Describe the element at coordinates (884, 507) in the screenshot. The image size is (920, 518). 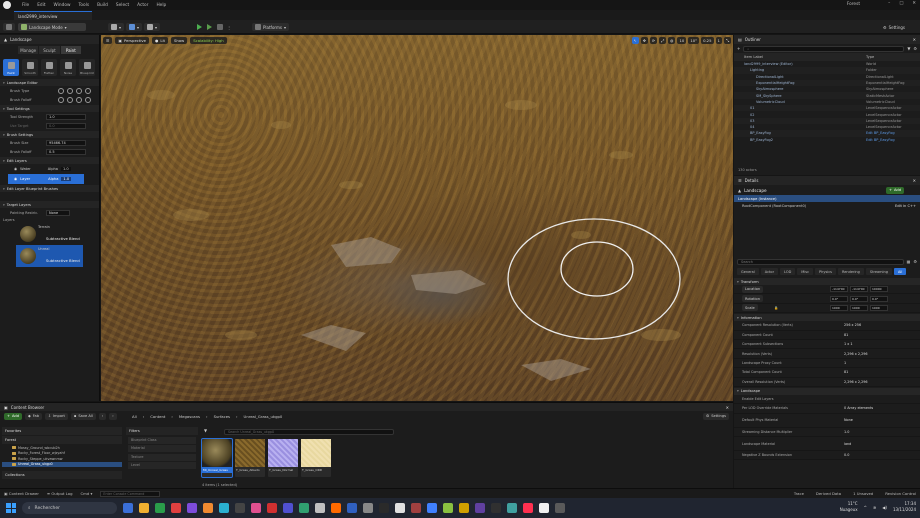
I see `volume-icon: ◀)` at that location.